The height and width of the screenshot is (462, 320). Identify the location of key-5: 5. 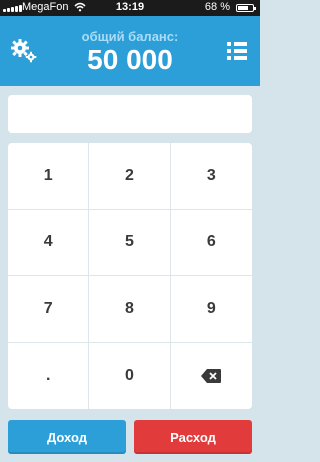
(130, 242).